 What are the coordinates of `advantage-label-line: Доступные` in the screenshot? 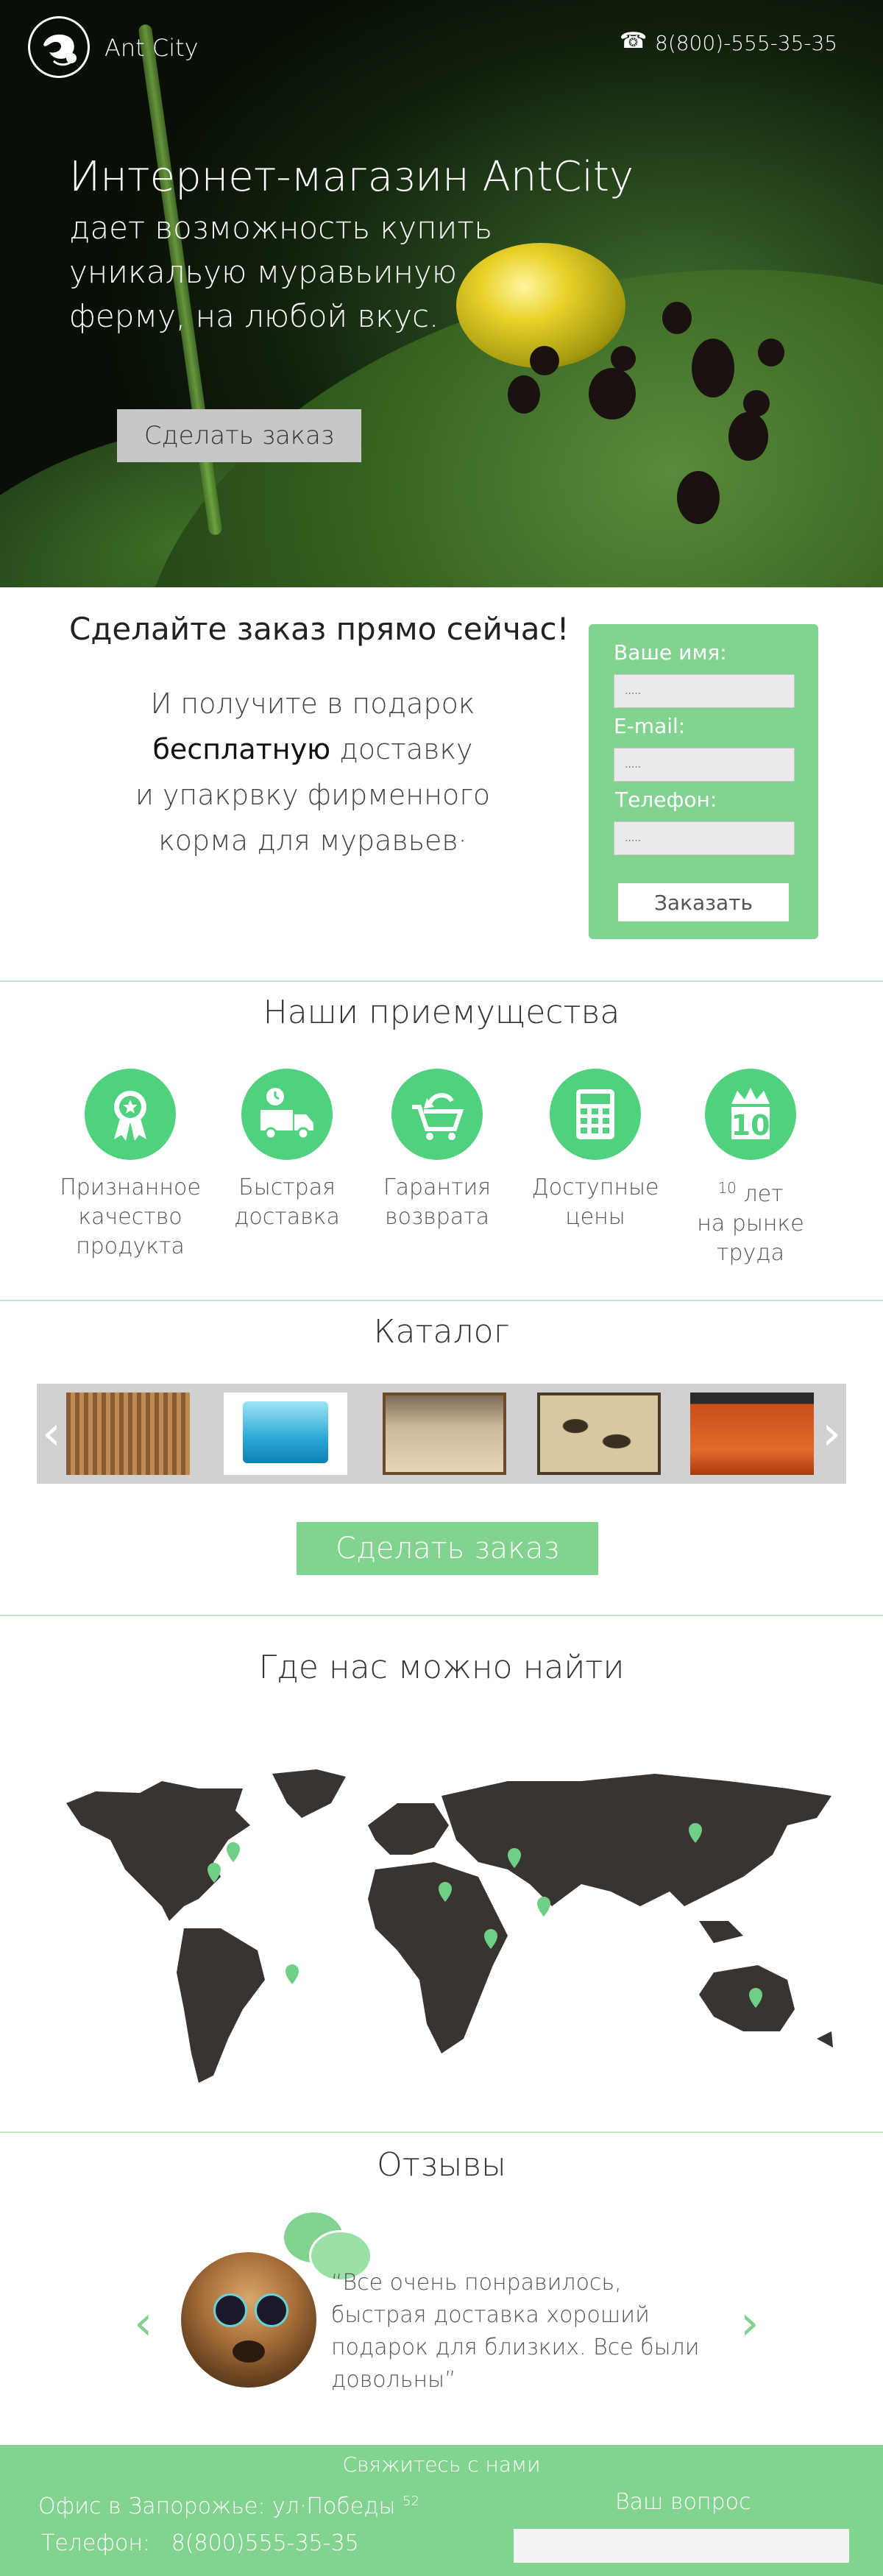 It's located at (595, 1187).